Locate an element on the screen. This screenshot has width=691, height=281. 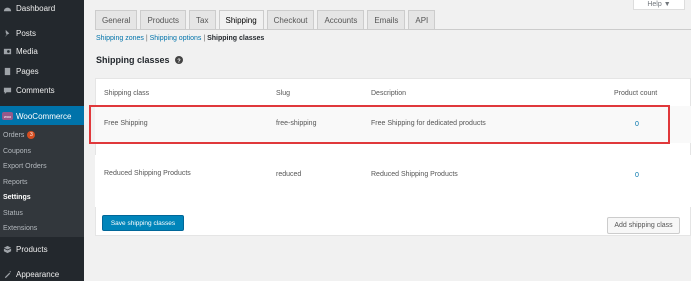
column-header-slug: Slug is located at coordinates (283, 93).